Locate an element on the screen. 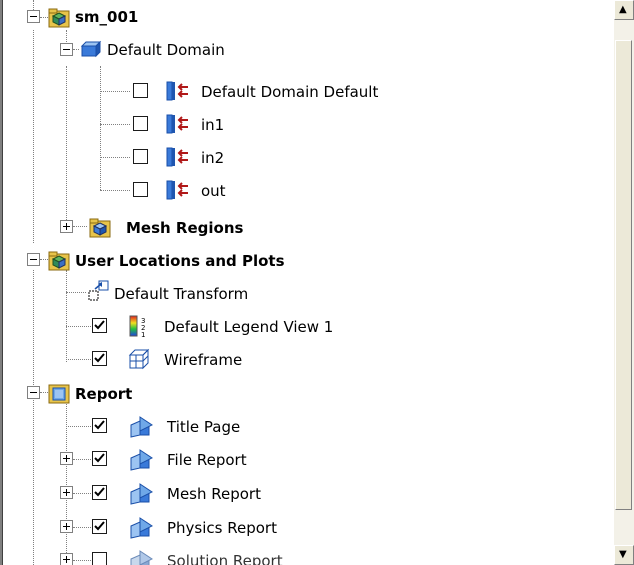  scroll-thumb is located at coordinates (623, 275).